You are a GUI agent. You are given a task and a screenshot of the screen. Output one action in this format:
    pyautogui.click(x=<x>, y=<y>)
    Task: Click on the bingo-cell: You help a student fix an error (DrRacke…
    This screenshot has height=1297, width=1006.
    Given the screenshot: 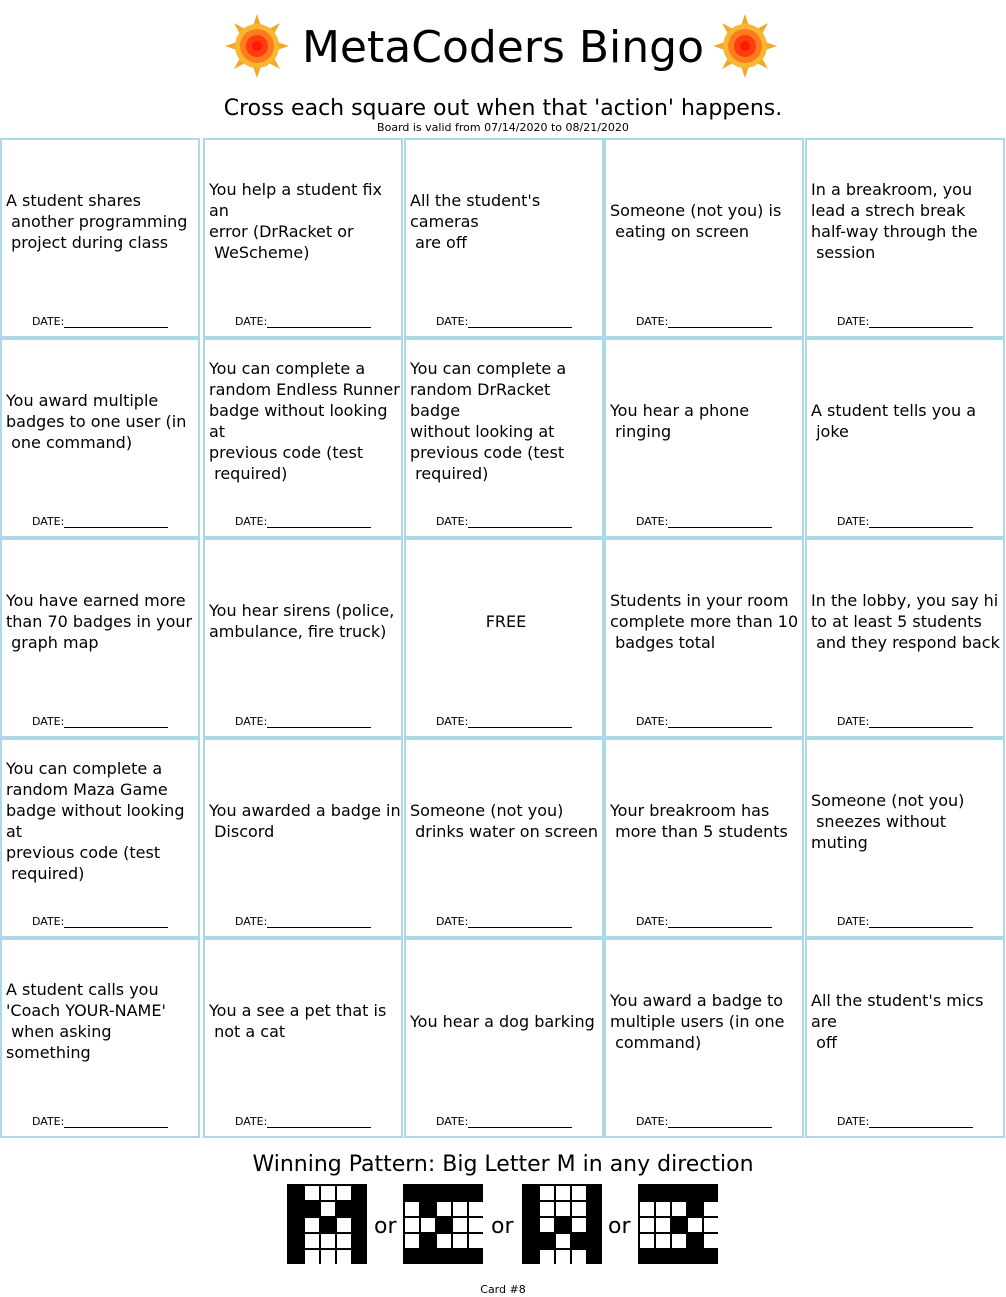 What is the action you would take?
    pyautogui.click(x=303, y=238)
    